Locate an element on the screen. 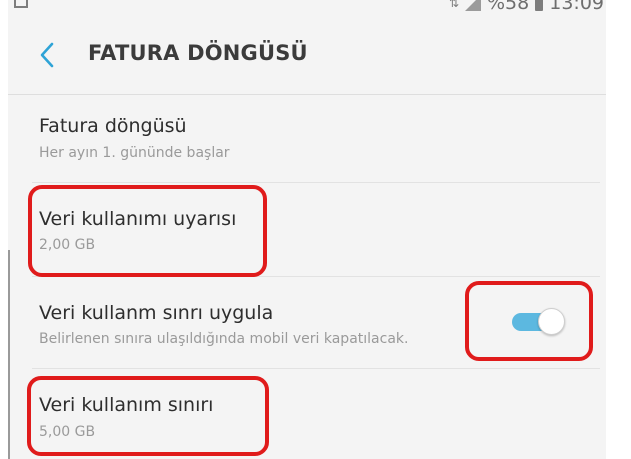 This screenshot has width=631, height=459. data-limit-toggle is located at coordinates (537, 322).